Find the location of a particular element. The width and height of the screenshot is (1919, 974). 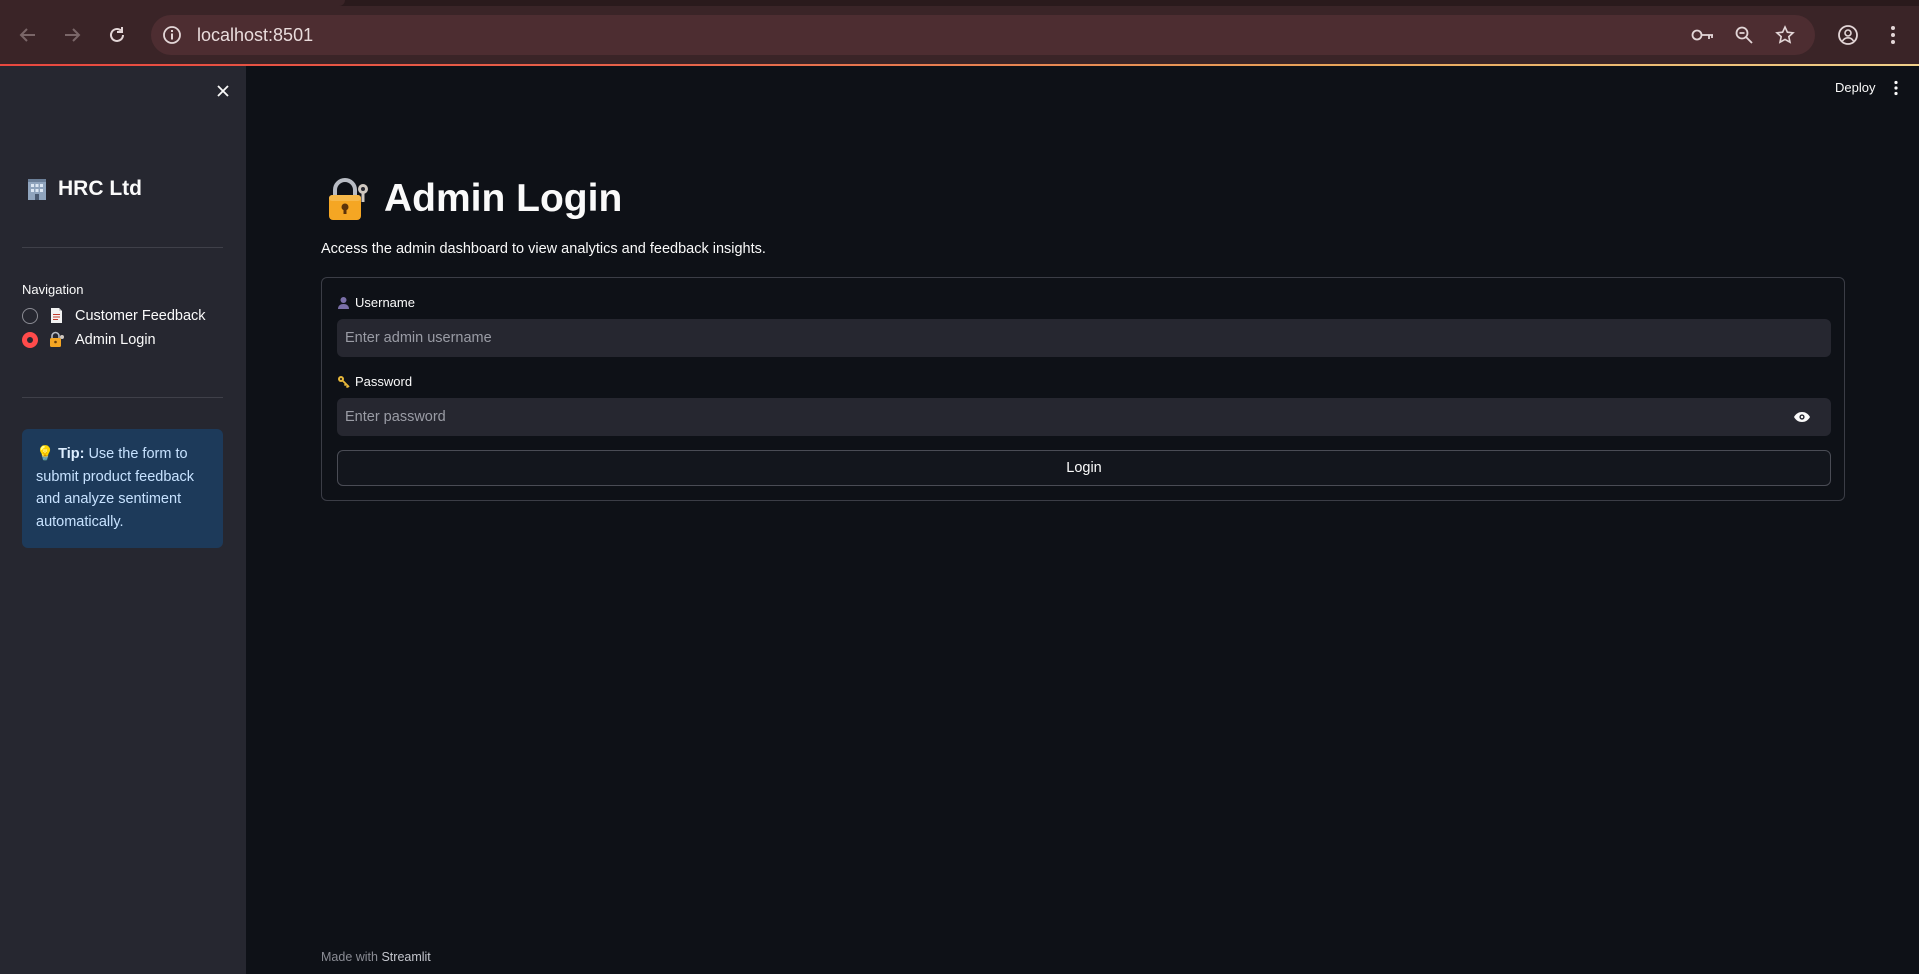

reload-button is located at coordinates (117, 35).